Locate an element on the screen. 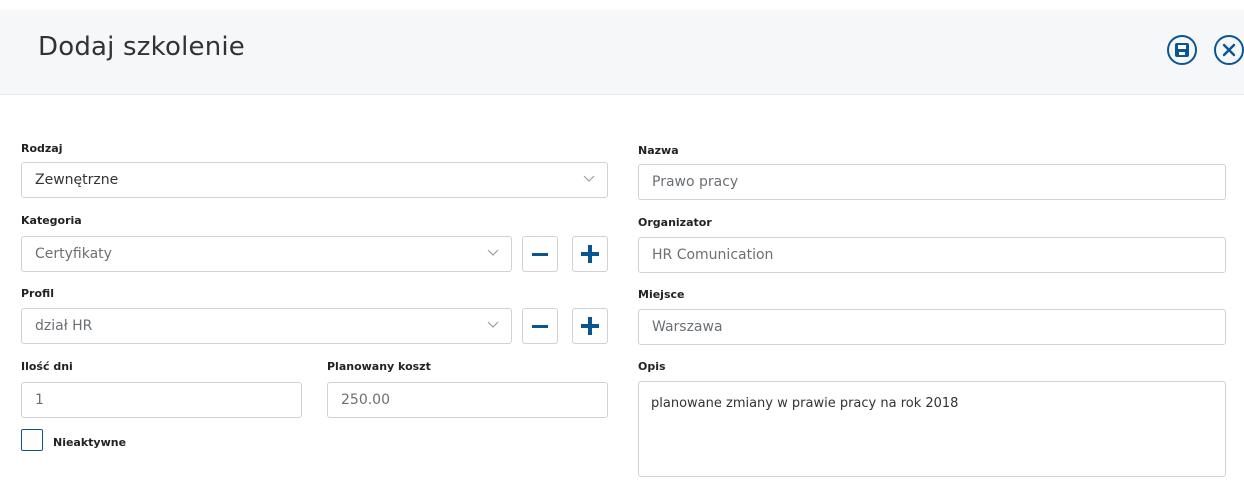 Image resolution: width=1244 pixels, height=480 pixels. miejsce-label: Miejsce is located at coordinates (661, 294).